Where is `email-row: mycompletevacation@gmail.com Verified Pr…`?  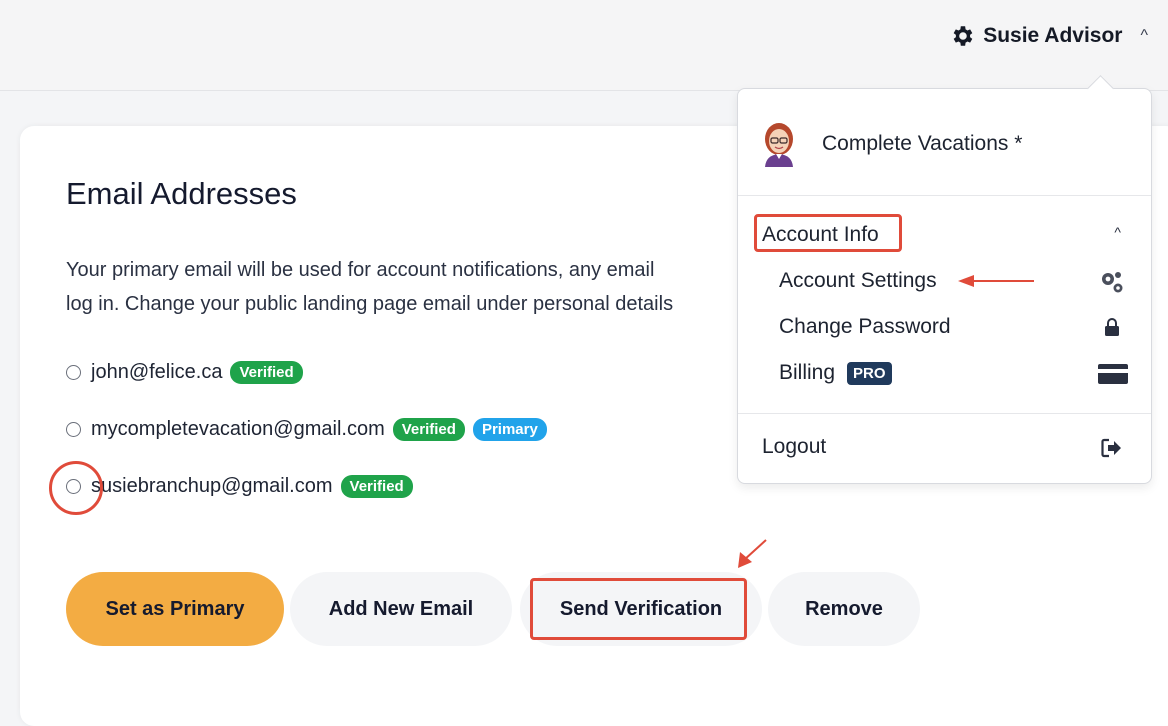
email-row: mycompletevacation@gmail.com Verified Pr… is located at coordinates (306, 429).